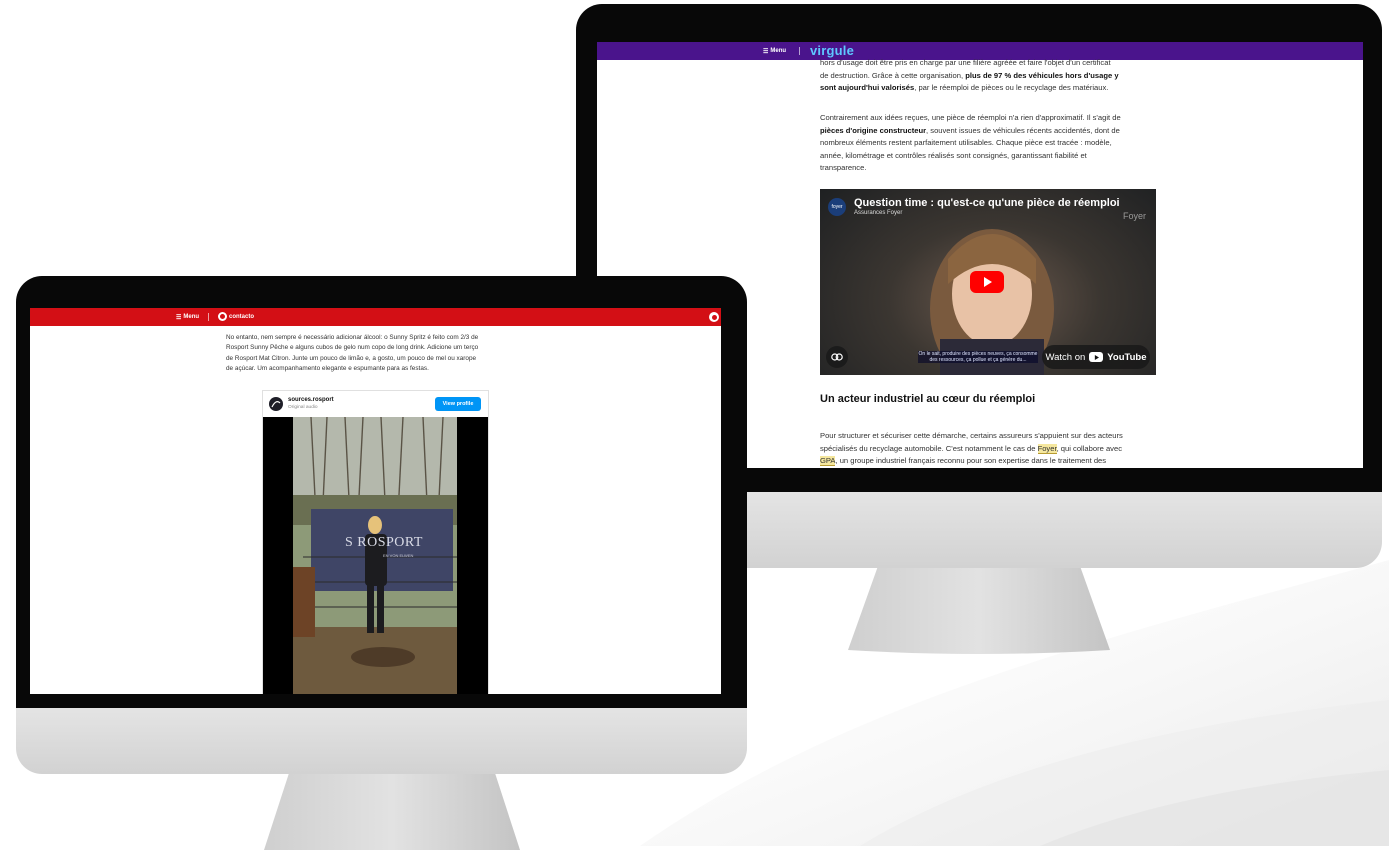  I want to click on copy-link-button, so click(837, 357).